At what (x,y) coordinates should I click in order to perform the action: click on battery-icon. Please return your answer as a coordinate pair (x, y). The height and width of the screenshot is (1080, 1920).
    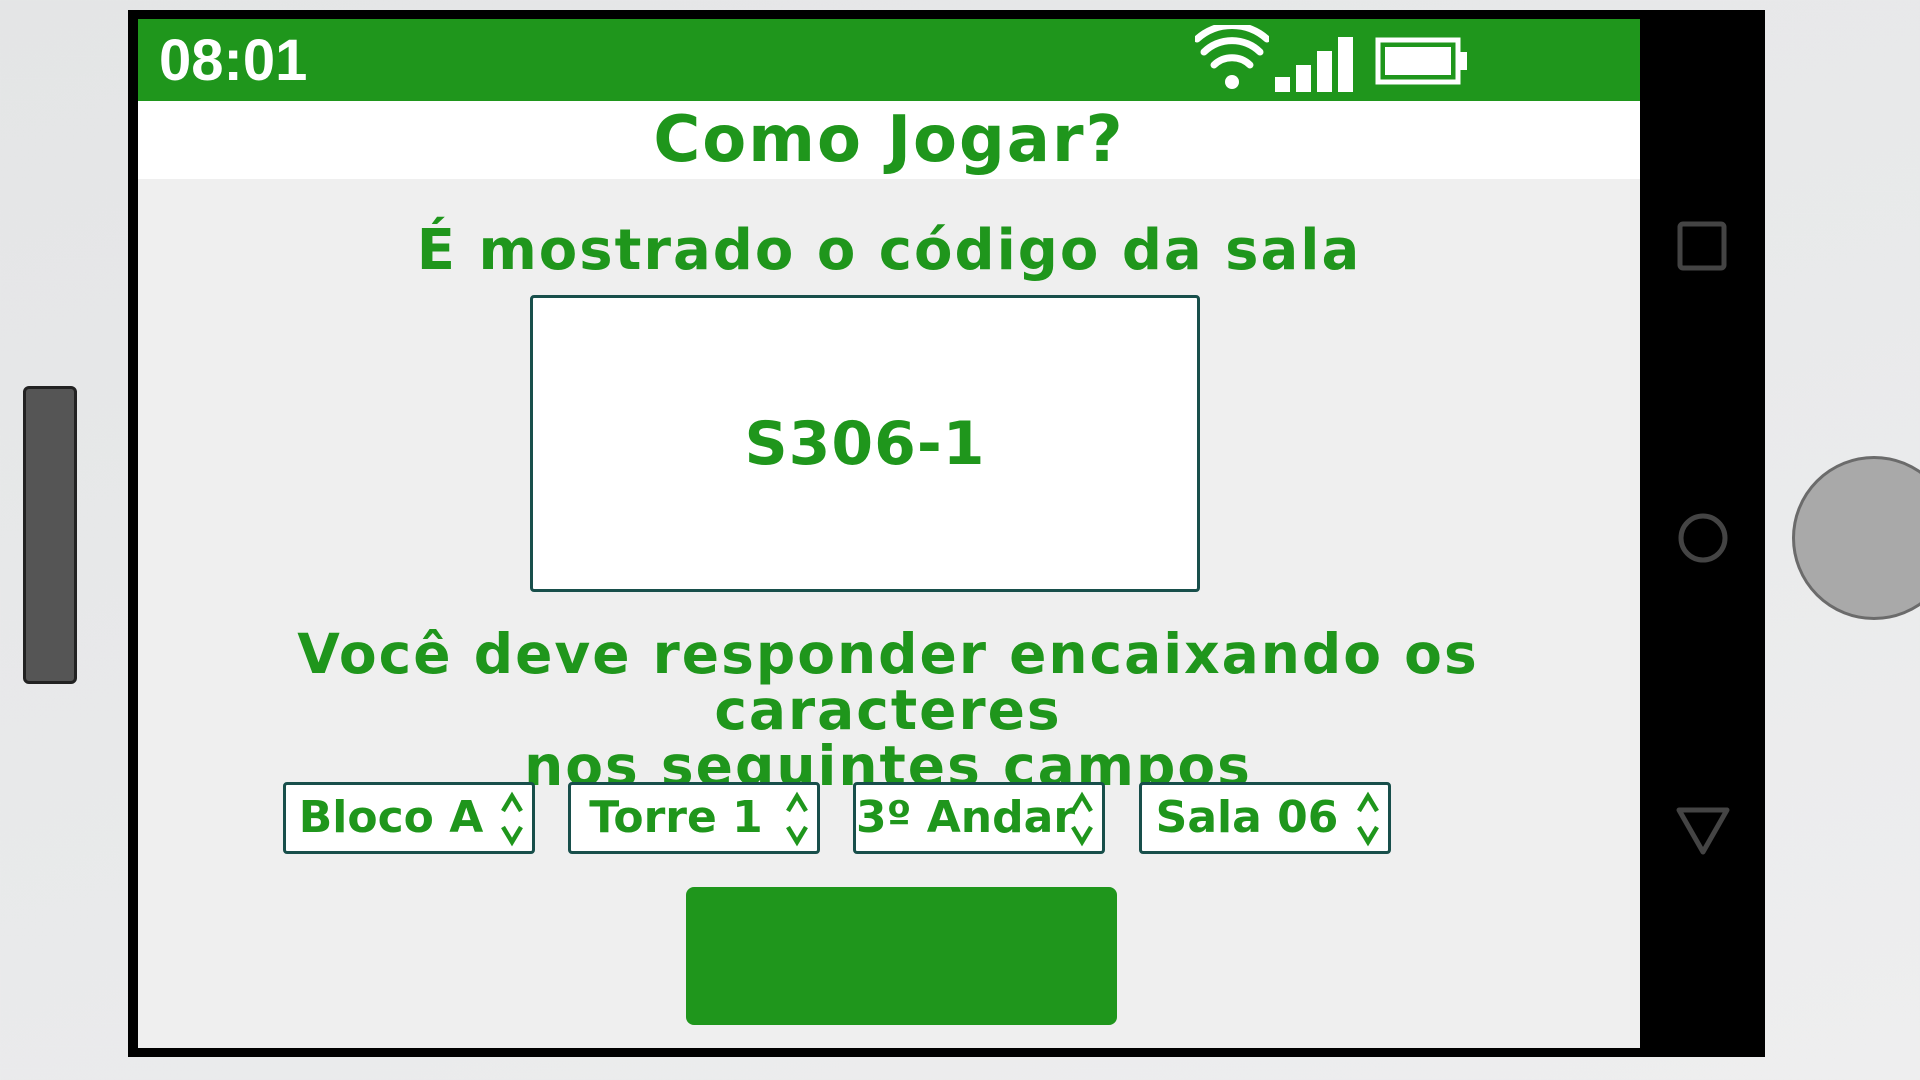
    Looking at the image, I should click on (1421, 61).